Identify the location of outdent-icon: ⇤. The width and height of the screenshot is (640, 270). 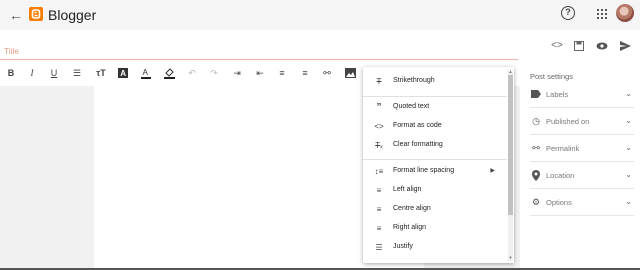
(260, 73).